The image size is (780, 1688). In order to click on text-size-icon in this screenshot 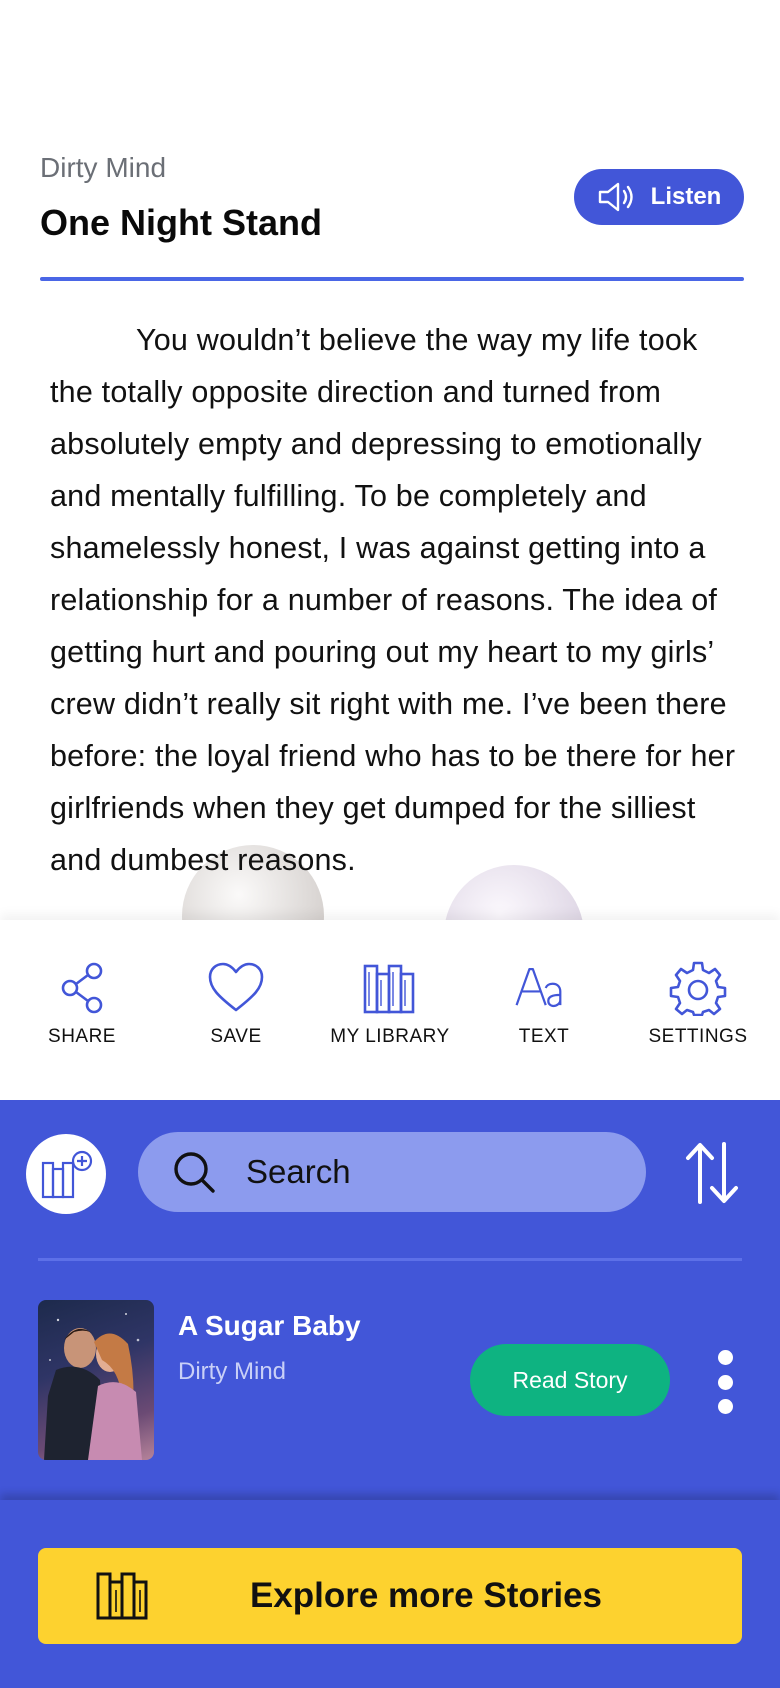, I will do `click(538, 988)`.